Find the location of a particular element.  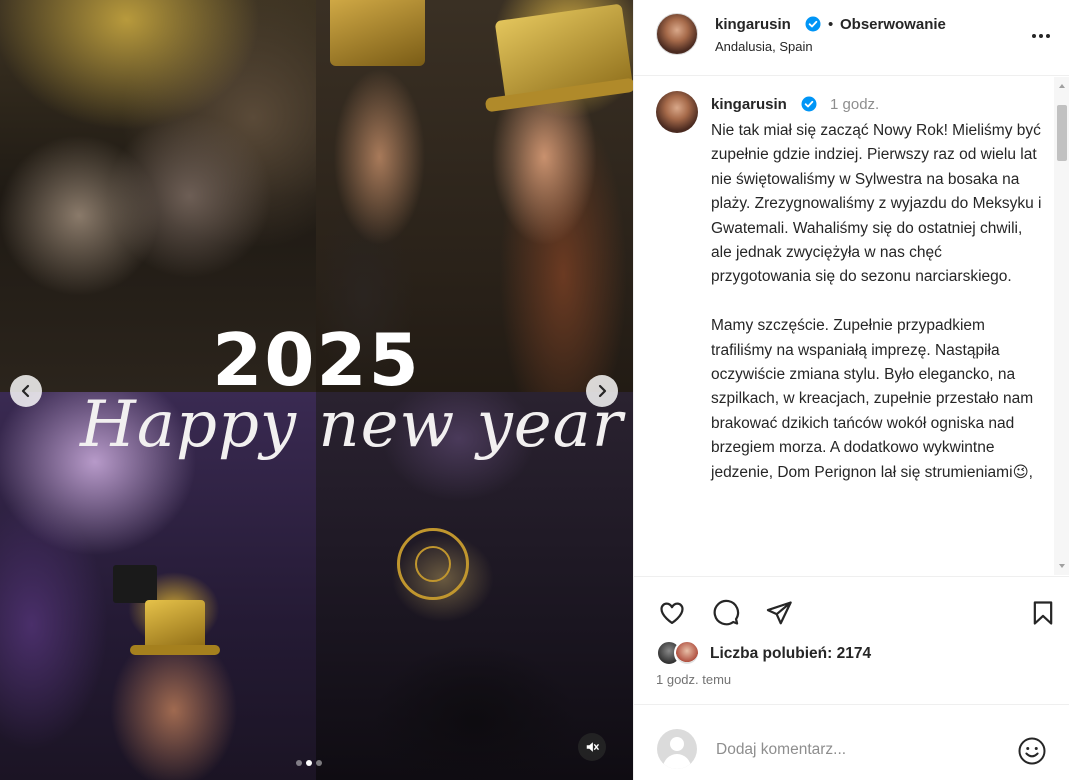

likes-count: Liczba polubień: 2174 is located at coordinates (790, 654).